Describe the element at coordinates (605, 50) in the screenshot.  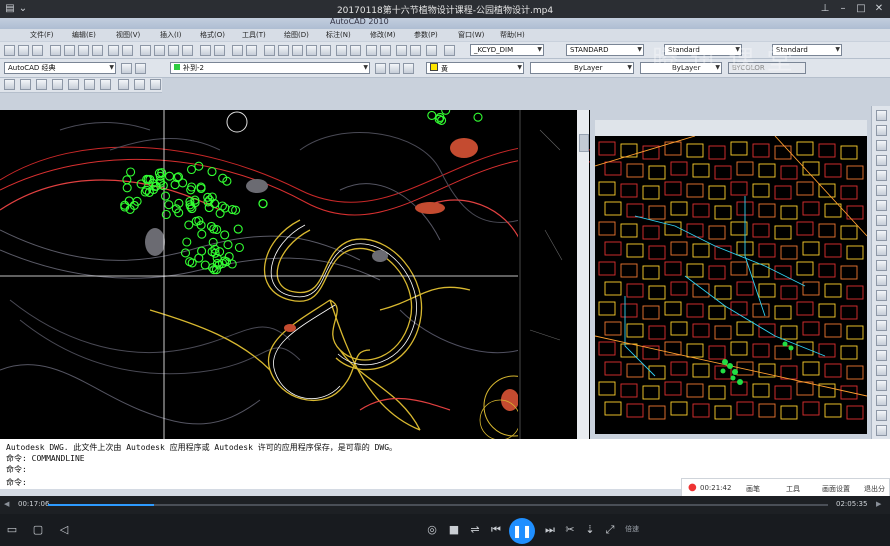
I see `dim-style-select: STANDARD ▼` at that location.